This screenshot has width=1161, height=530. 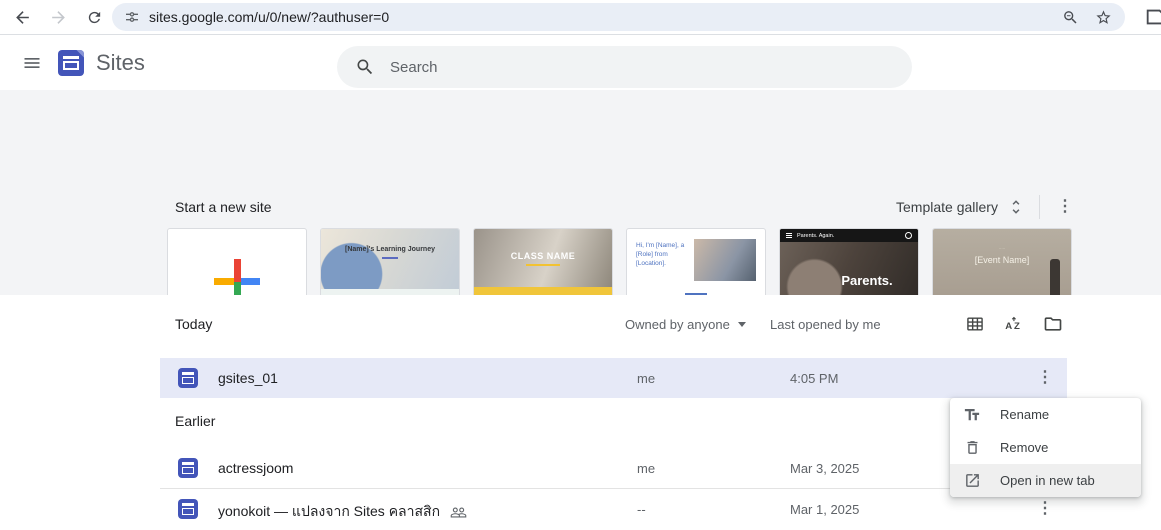 I want to click on mini-hamburger-icon, so click(x=789, y=235).